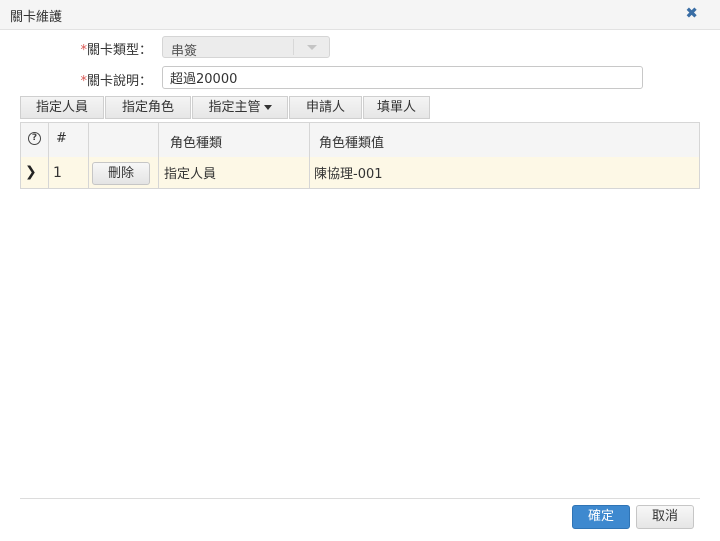 This screenshot has width=720, height=541. Describe the element at coordinates (121, 173) in the screenshot. I see `delete-button: 刪除` at that location.